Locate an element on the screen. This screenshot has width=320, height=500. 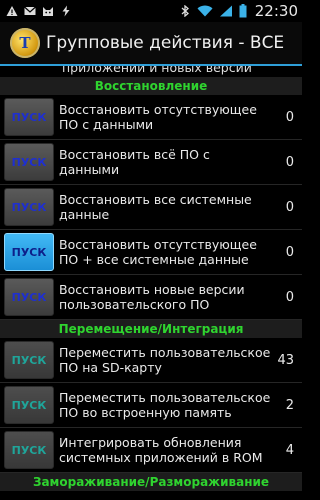
wifi-icon is located at coordinates (205, 11).